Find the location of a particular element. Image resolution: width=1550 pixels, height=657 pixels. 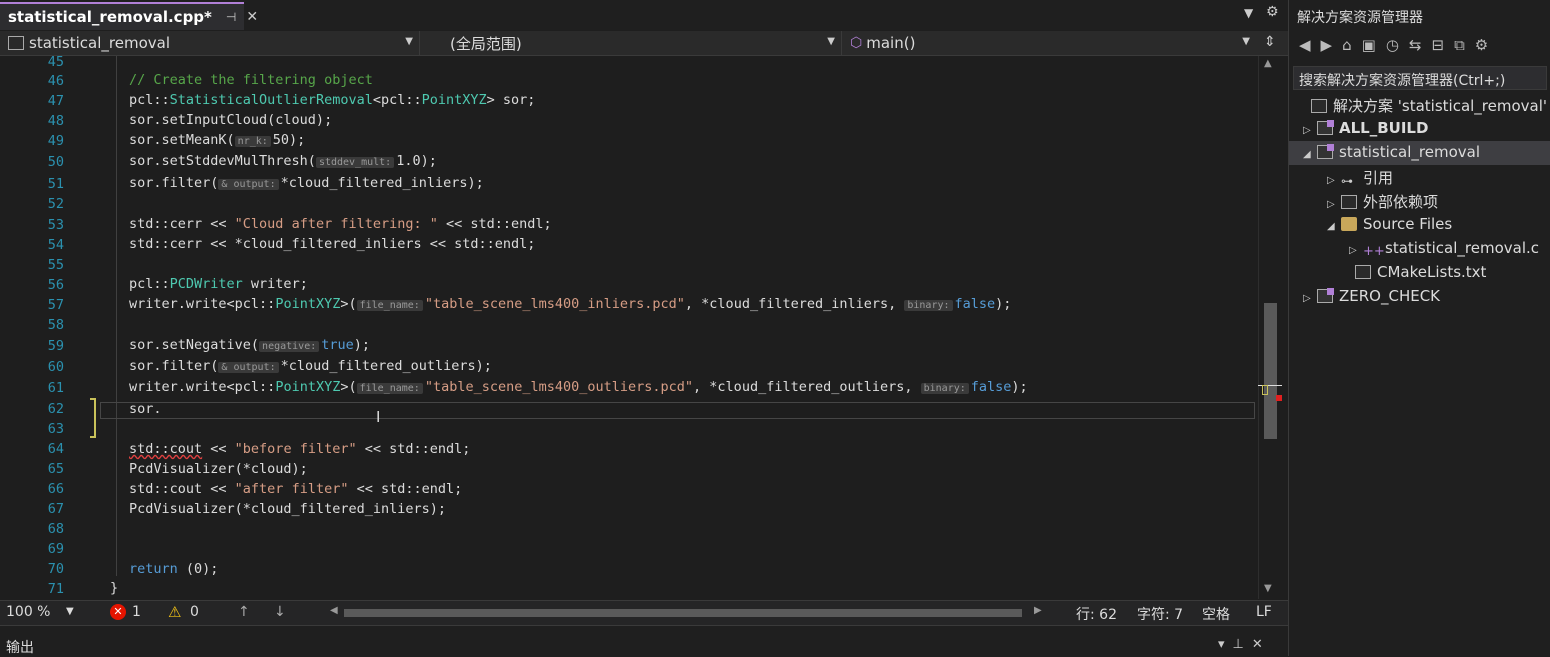

tree-item-statistical-removal: ◢ statistical_removal is located at coordinates (1391, 152).